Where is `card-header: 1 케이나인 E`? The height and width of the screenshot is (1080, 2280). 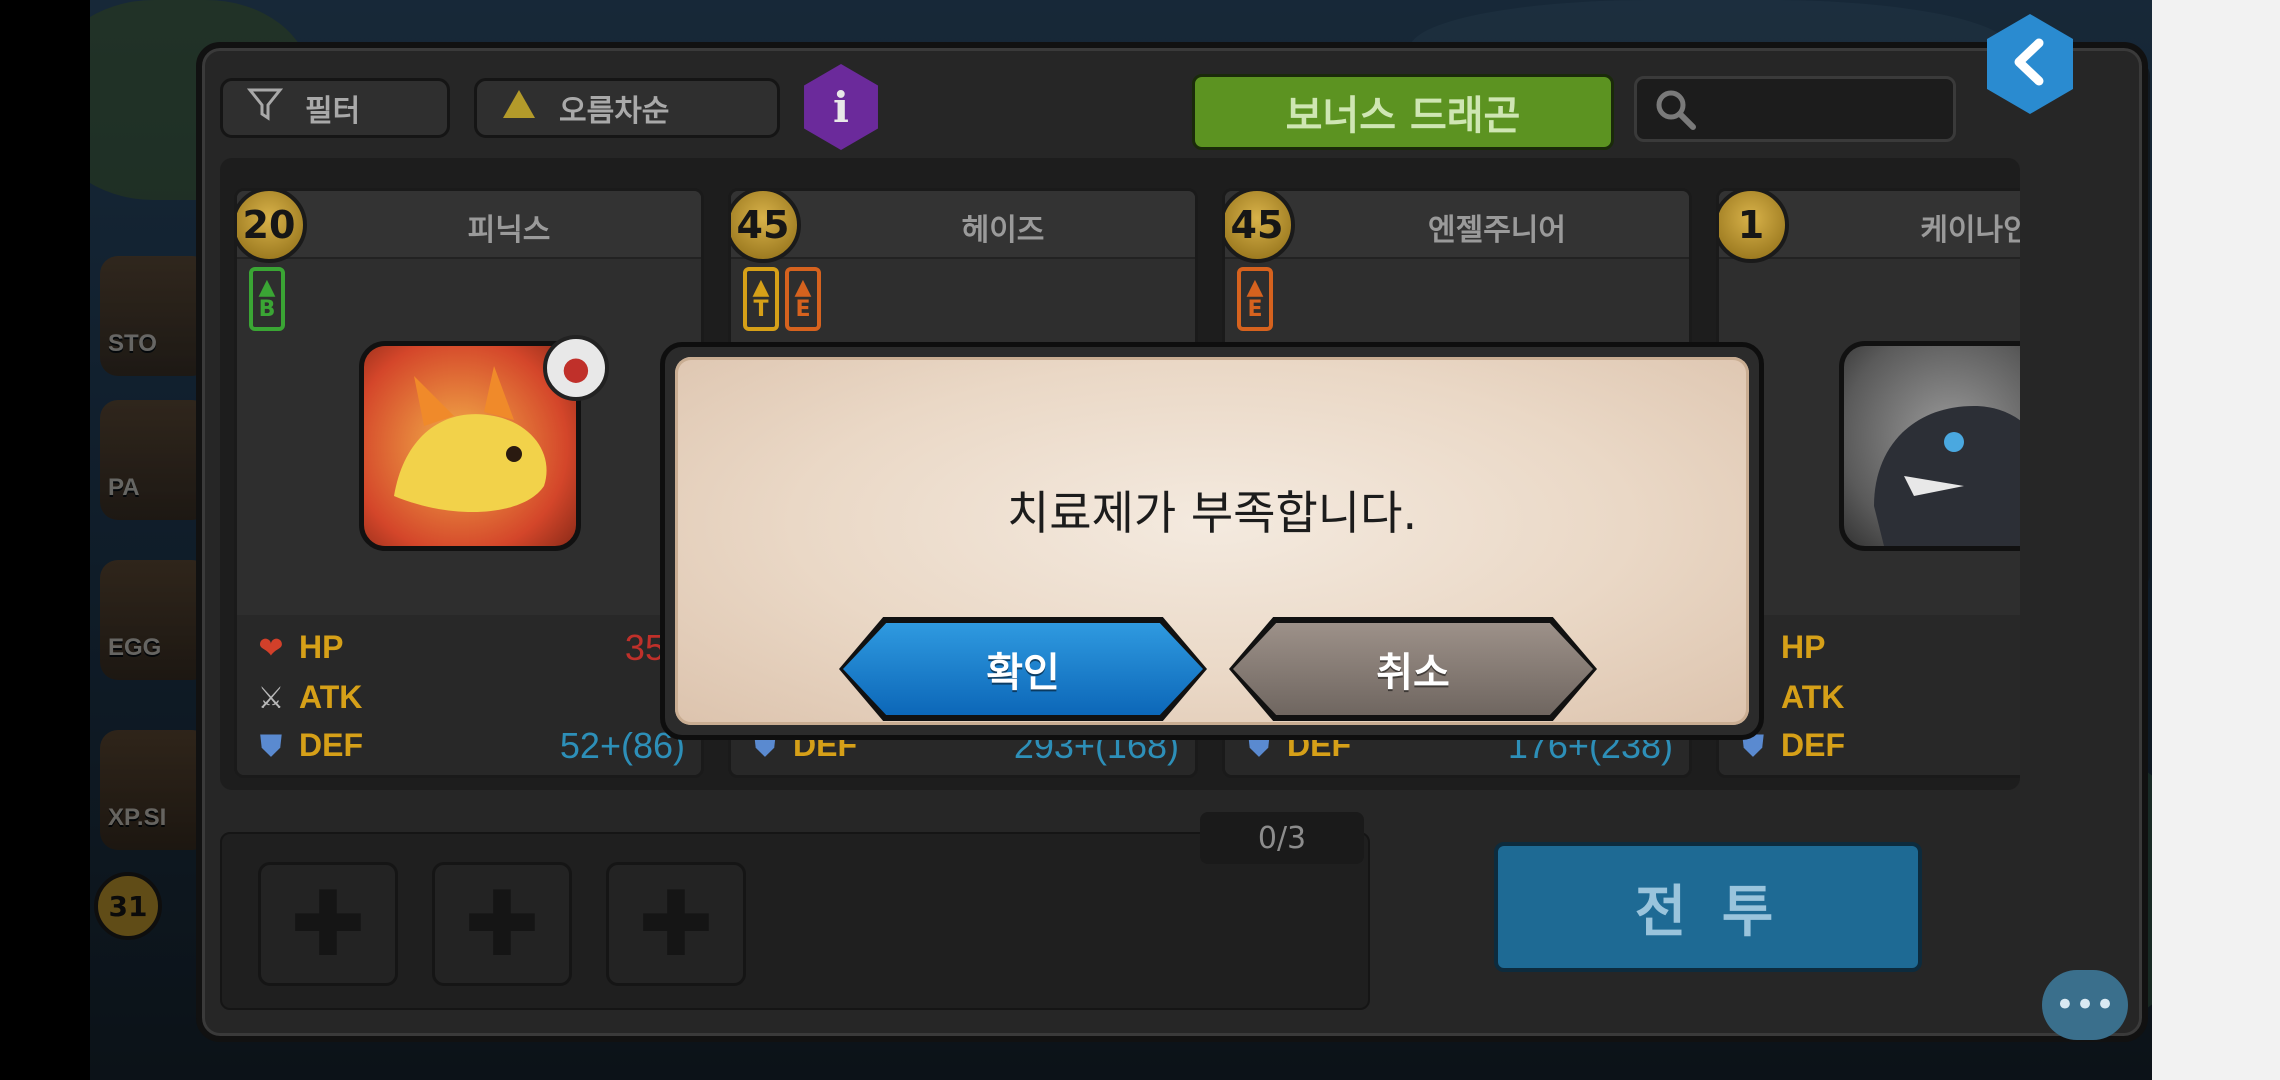
card-header: 1 케이나인 E is located at coordinates (1869, 227).